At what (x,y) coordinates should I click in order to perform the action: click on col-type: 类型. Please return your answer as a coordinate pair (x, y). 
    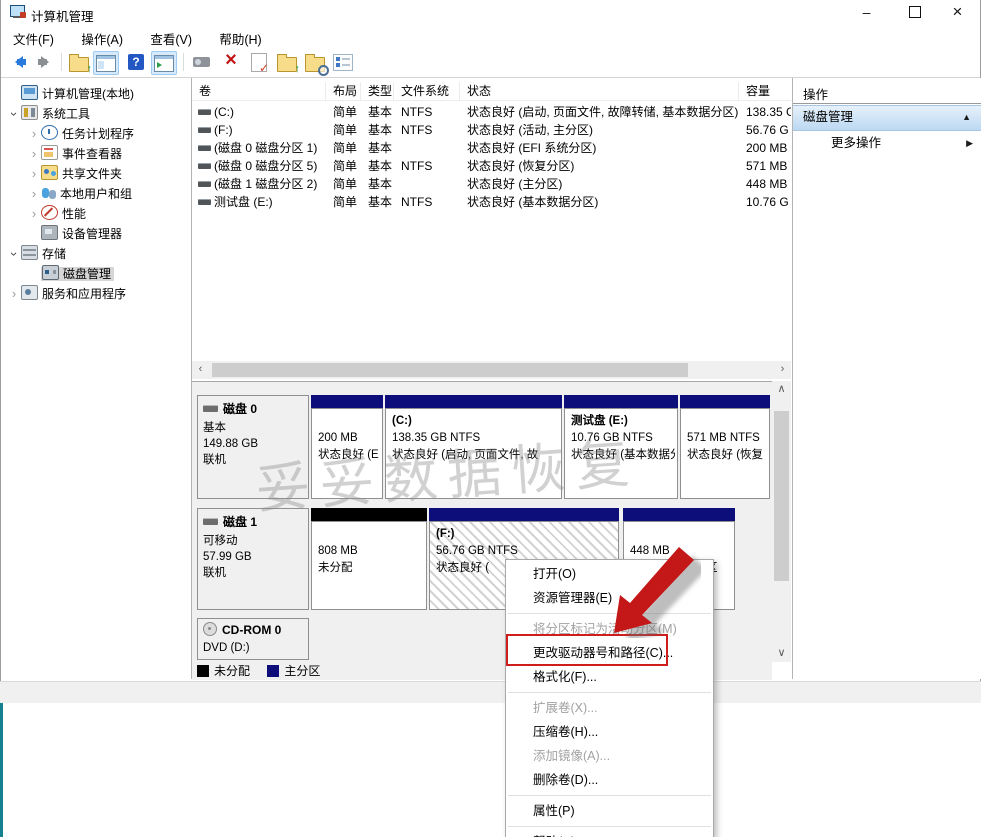
    Looking at the image, I should click on (377, 91).